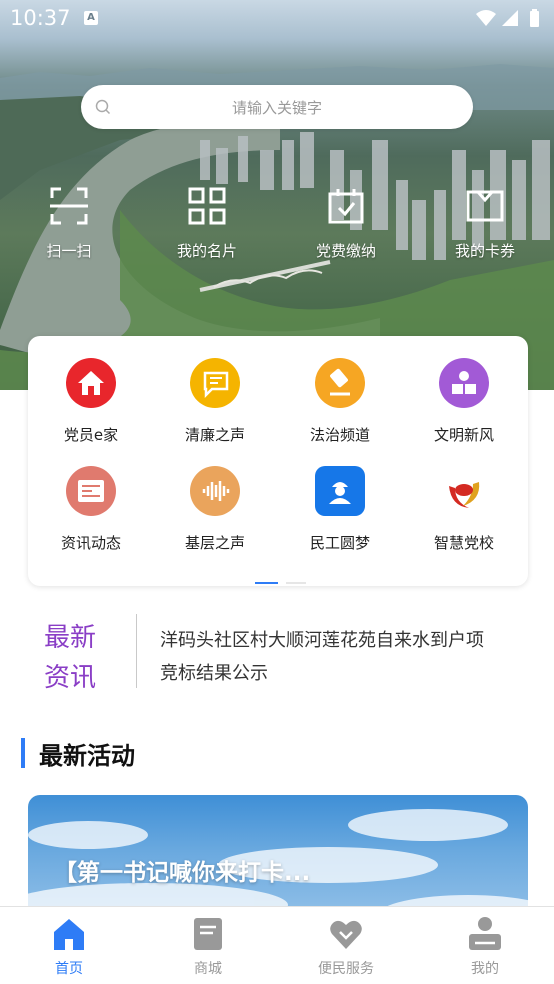  I want to click on latest-news-tag: 最新 资讯, so click(70, 658).